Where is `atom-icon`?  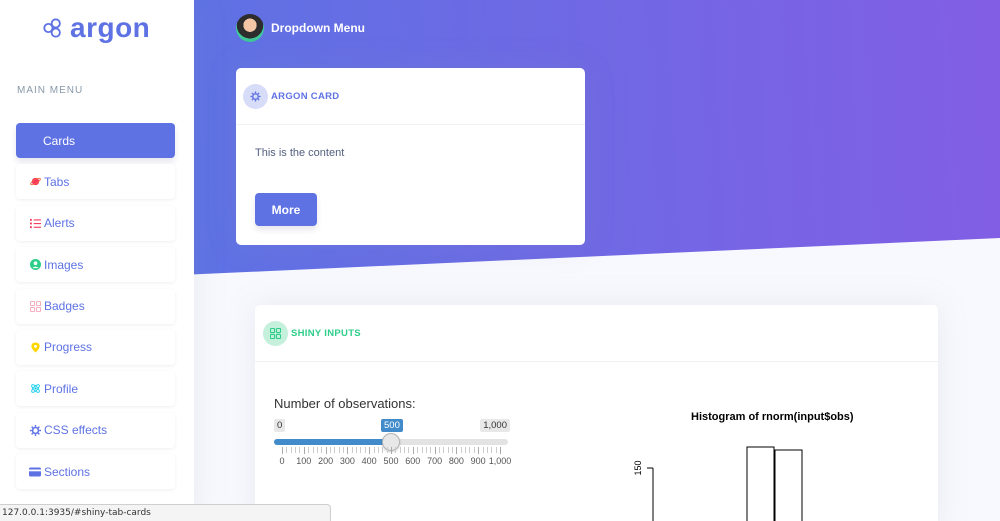 atom-icon is located at coordinates (35, 389).